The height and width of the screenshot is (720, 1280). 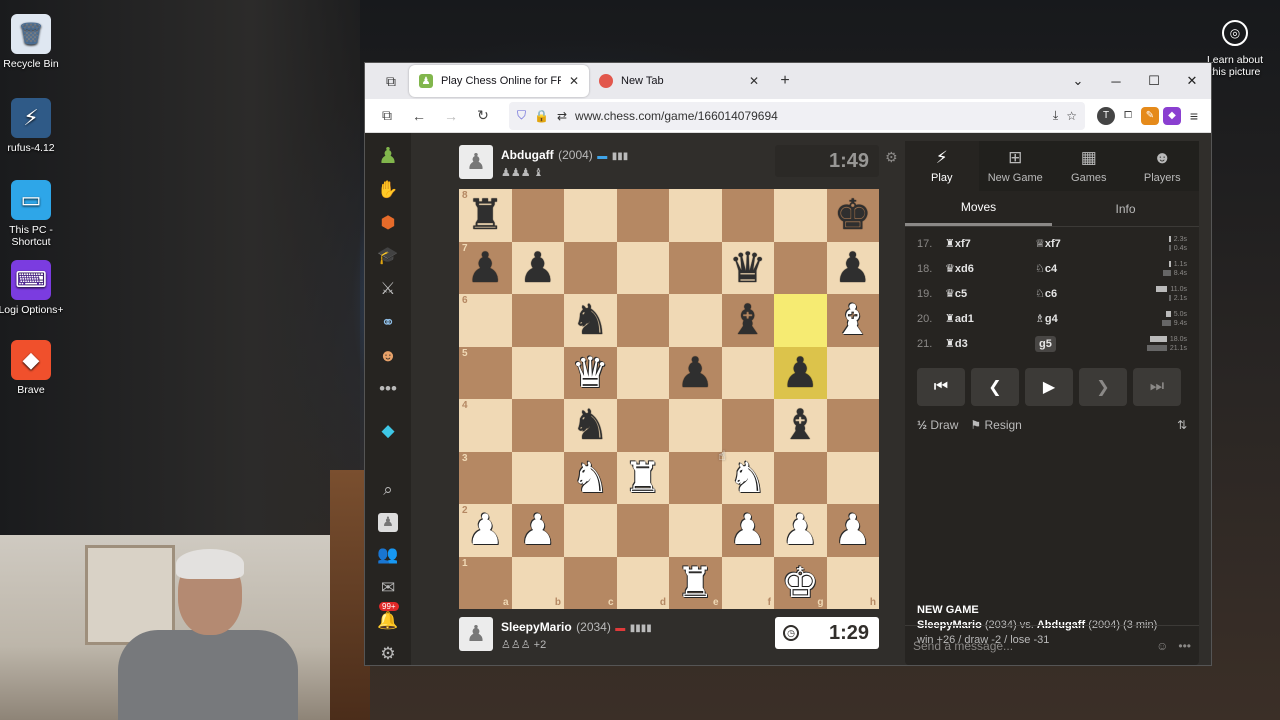 What do you see at coordinates (521, 115) in the screenshot?
I see `shield-icon: ⛉` at bounding box center [521, 115].